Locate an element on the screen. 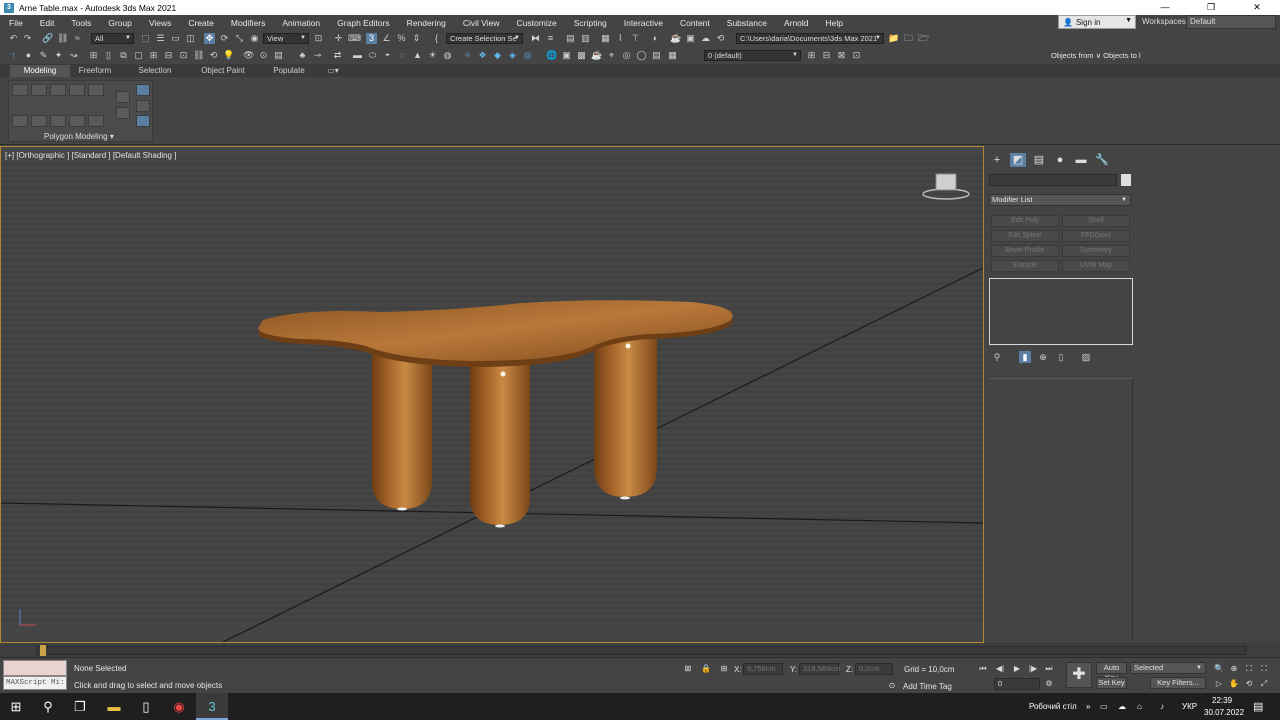 This screenshot has height=720, width=1280. preview-icon is located at coordinates (96, 121).